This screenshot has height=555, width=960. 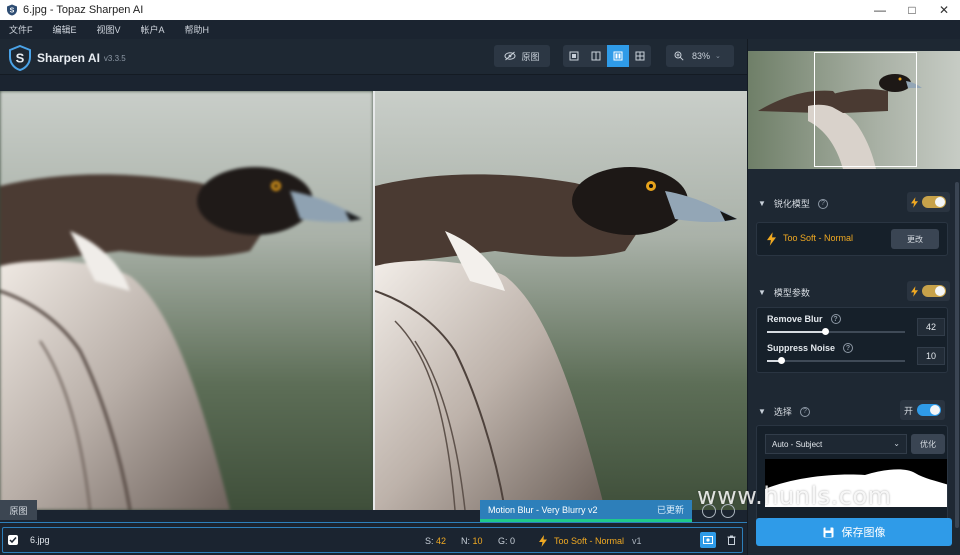 I want to click on zoom-control: 83% ⌄, so click(x=700, y=56).